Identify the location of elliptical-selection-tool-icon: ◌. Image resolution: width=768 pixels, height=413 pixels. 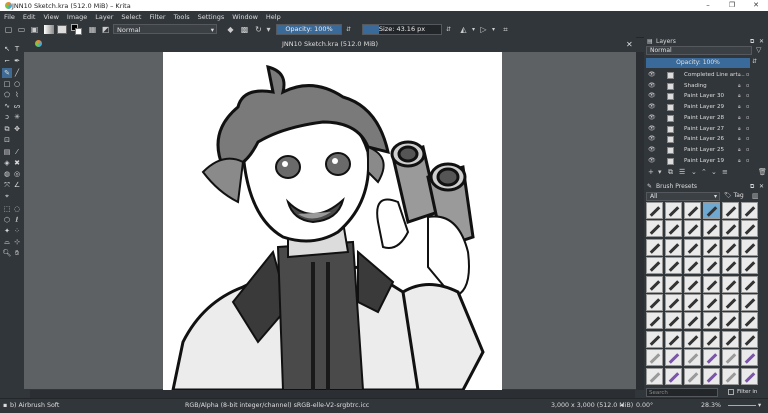
(17, 209).